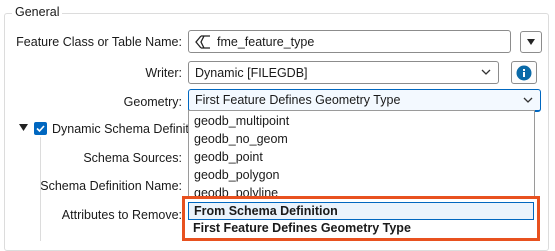  I want to click on feature-type-icon, so click(203, 41).